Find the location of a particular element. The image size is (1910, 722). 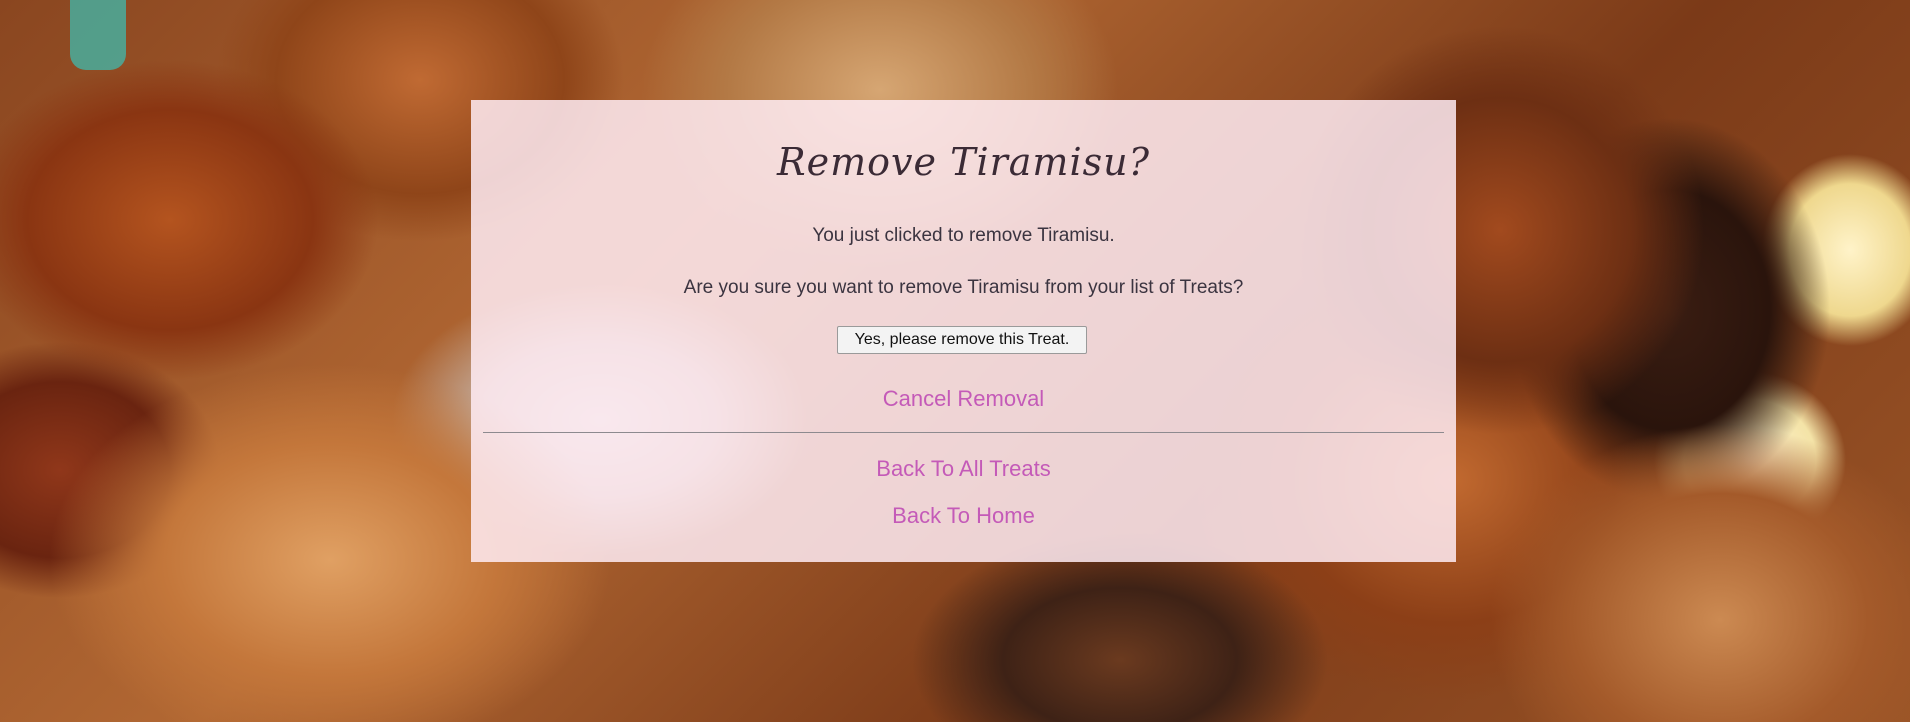

removal-notice-text: You just clicked to remove Tiramisu. is located at coordinates (963, 235).